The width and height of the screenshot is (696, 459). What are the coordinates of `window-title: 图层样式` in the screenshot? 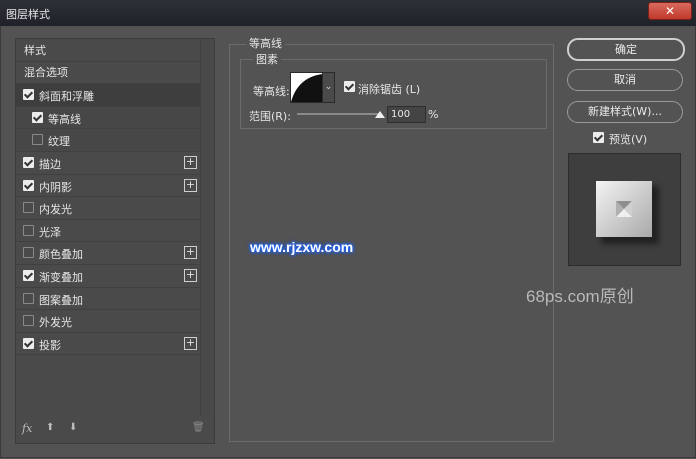 It's located at (28, 14).